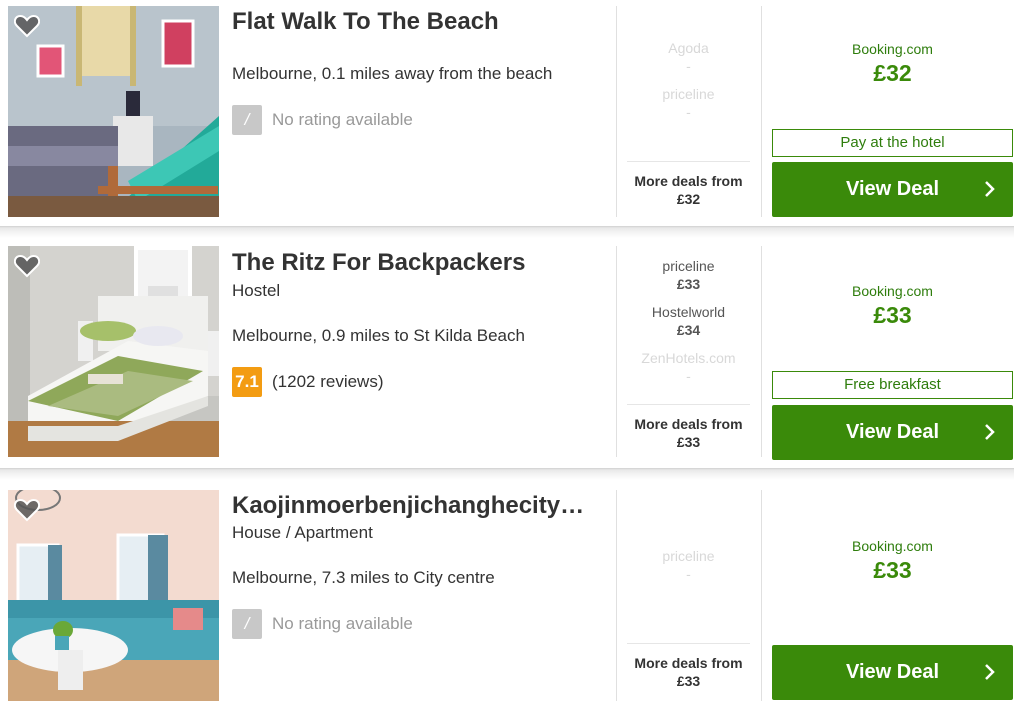 The width and height of the screenshot is (1014, 705). I want to click on other-deals: priceline -, so click(688, 570).